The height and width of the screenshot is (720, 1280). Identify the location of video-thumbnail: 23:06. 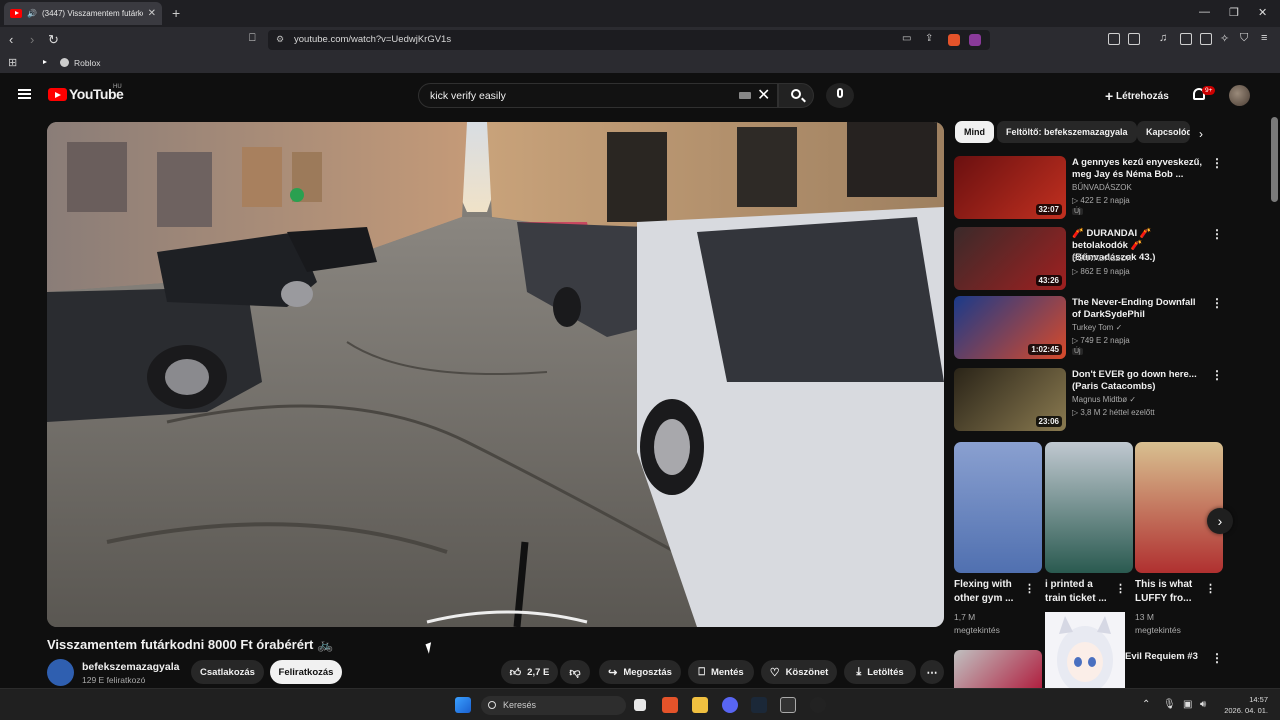
(1010, 399).